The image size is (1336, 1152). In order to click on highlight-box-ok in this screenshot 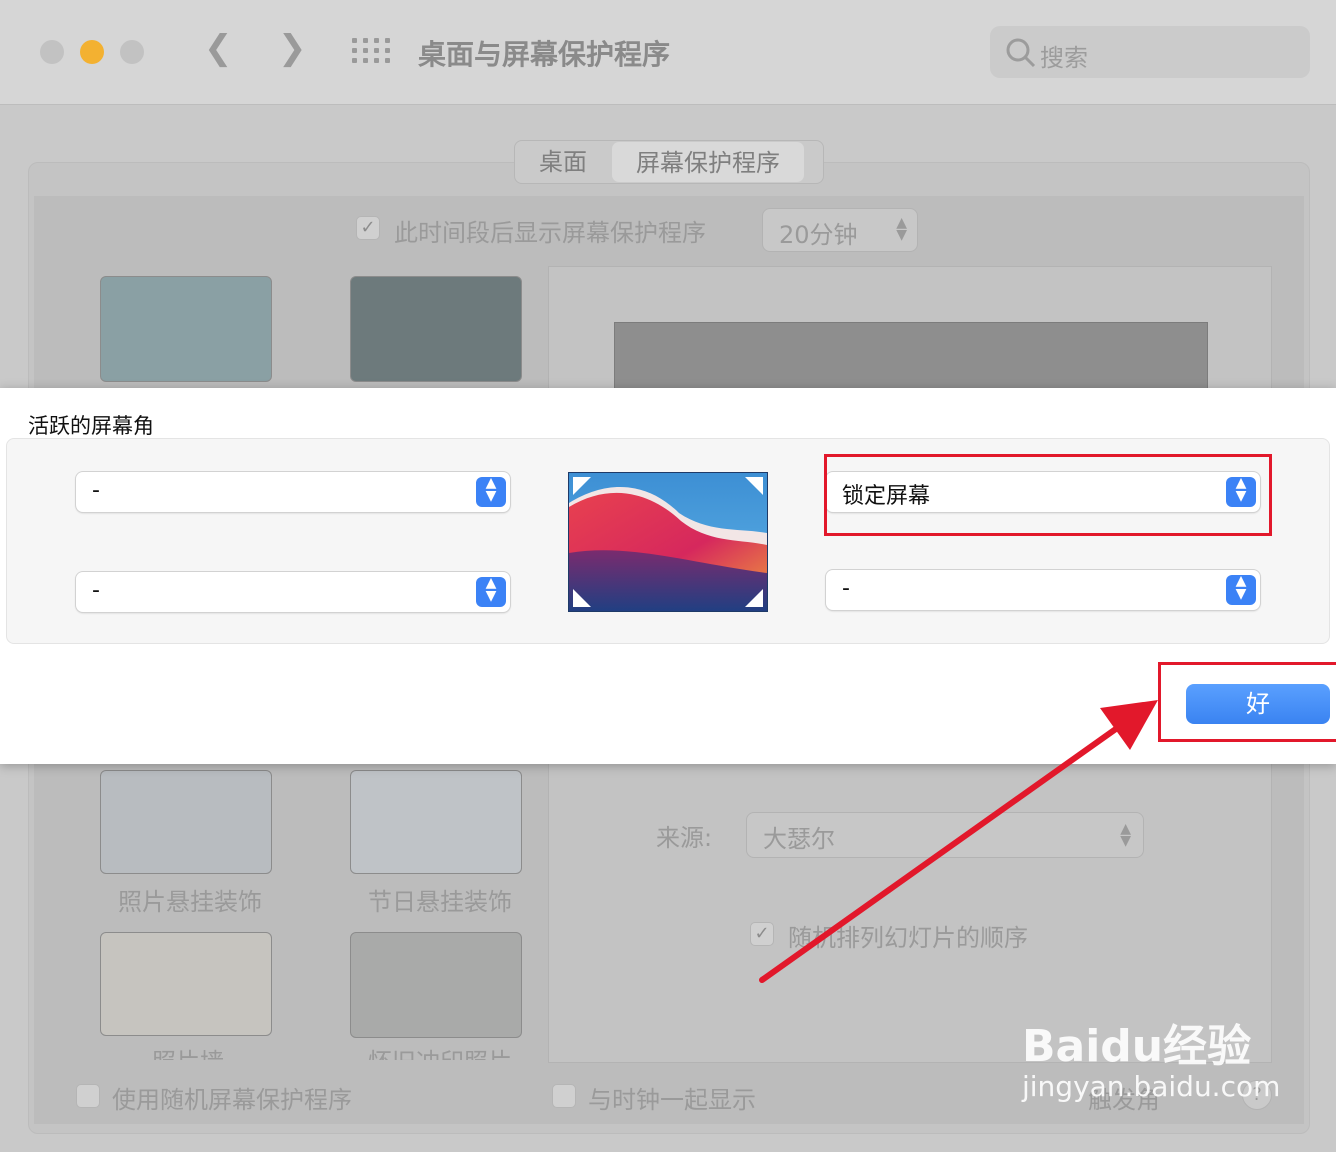, I will do `click(1247, 702)`.